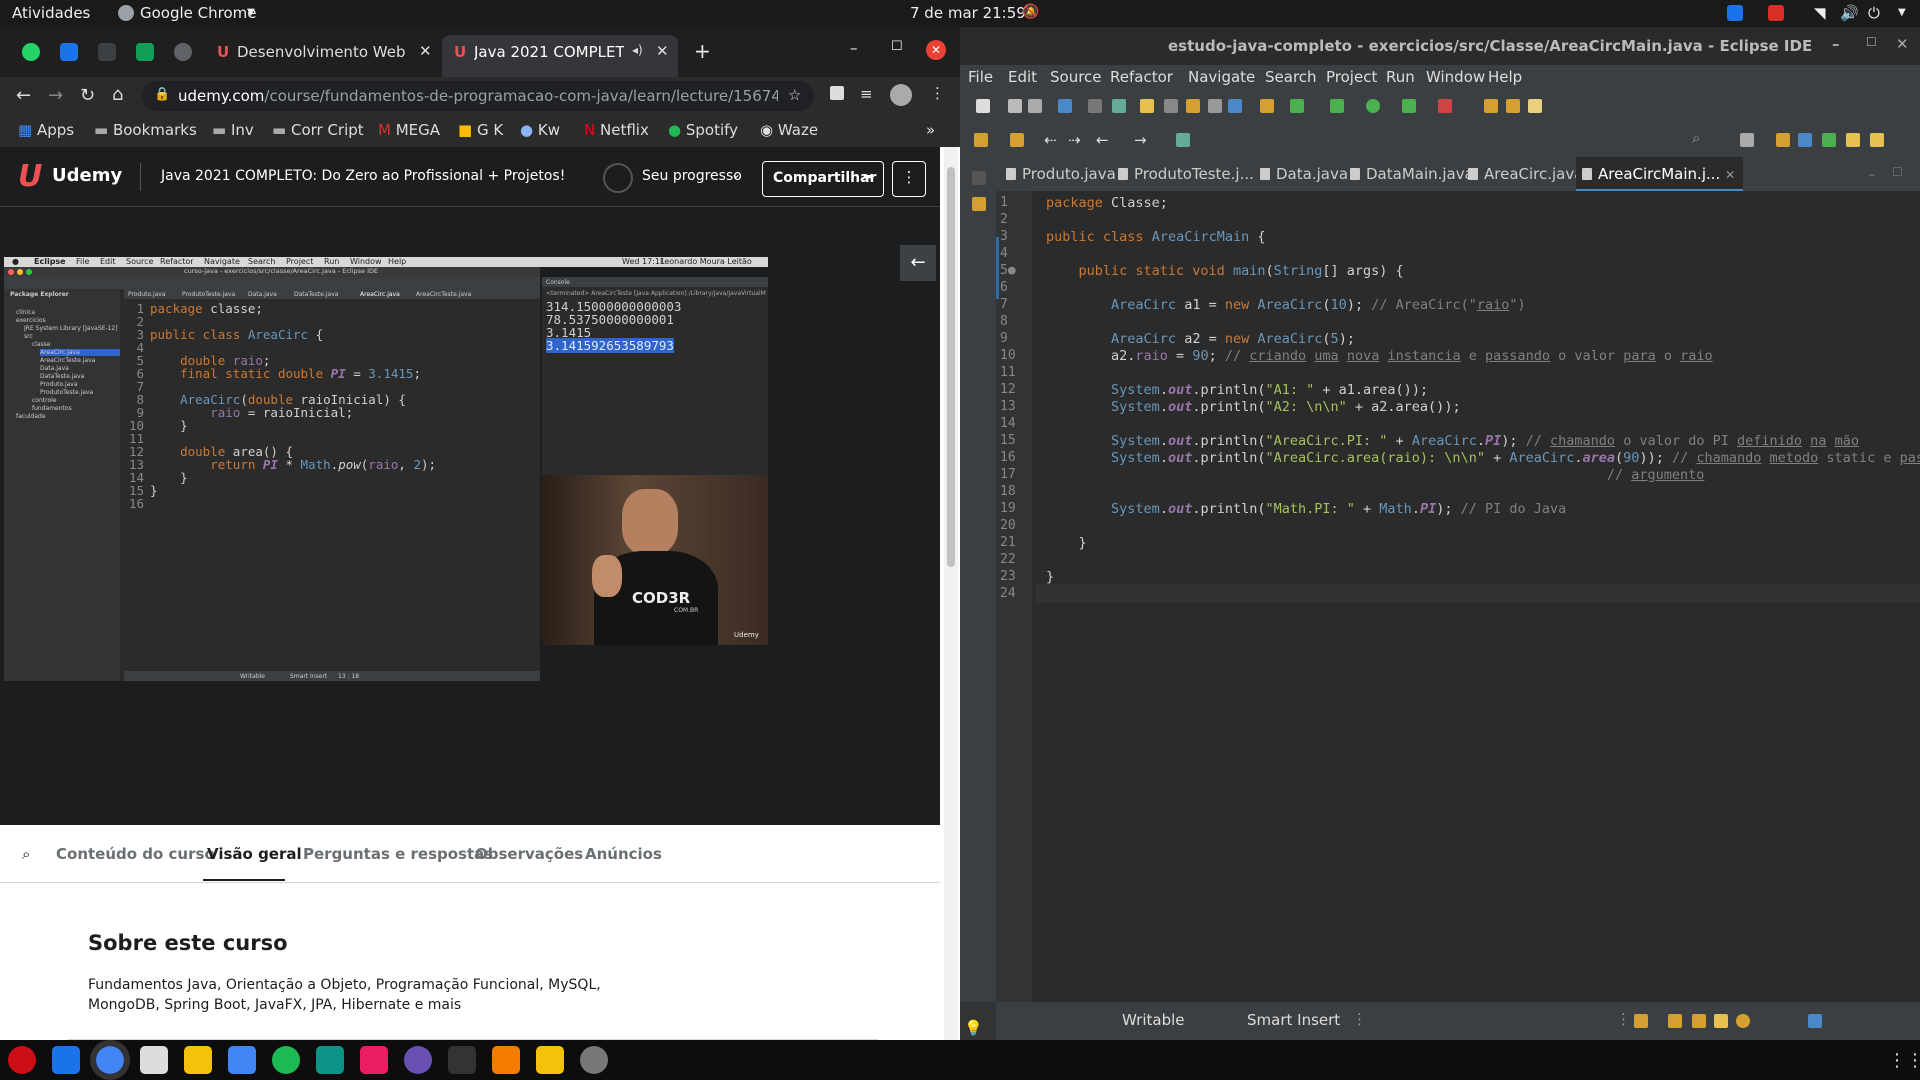 This screenshot has height=1080, width=1920. What do you see at coordinates (540, 130) in the screenshot?
I see `bookmark-kw: ● Kw` at bounding box center [540, 130].